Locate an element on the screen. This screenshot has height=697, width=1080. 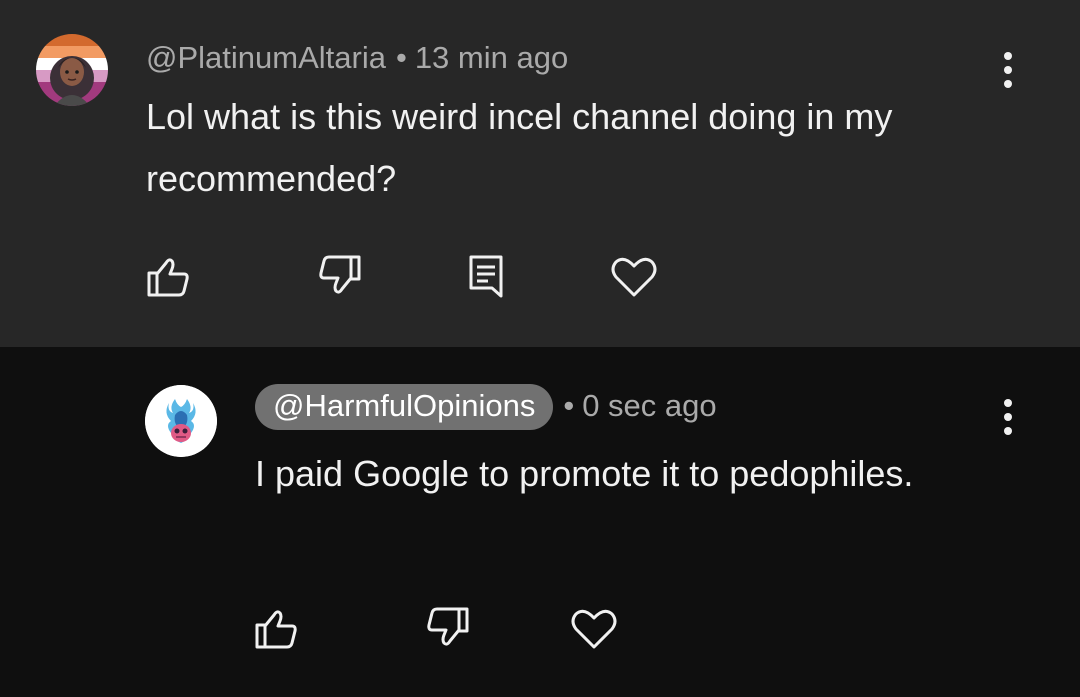
timestamp: 0 sec ago is located at coordinates (649, 405).